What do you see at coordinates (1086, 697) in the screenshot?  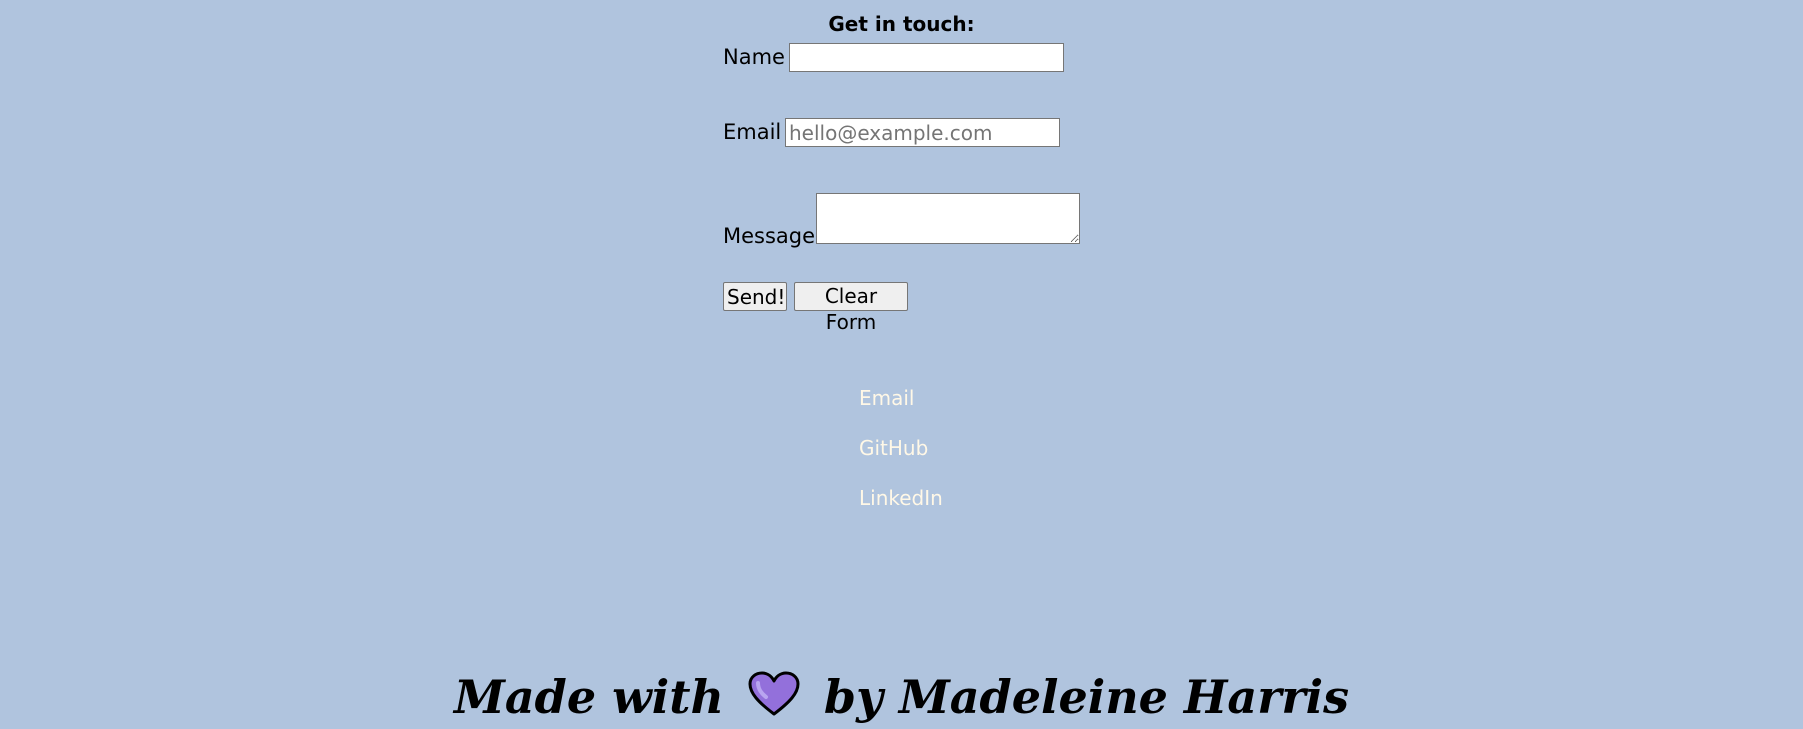 I see `footer-suffix: by Madeleine Harris` at bounding box center [1086, 697].